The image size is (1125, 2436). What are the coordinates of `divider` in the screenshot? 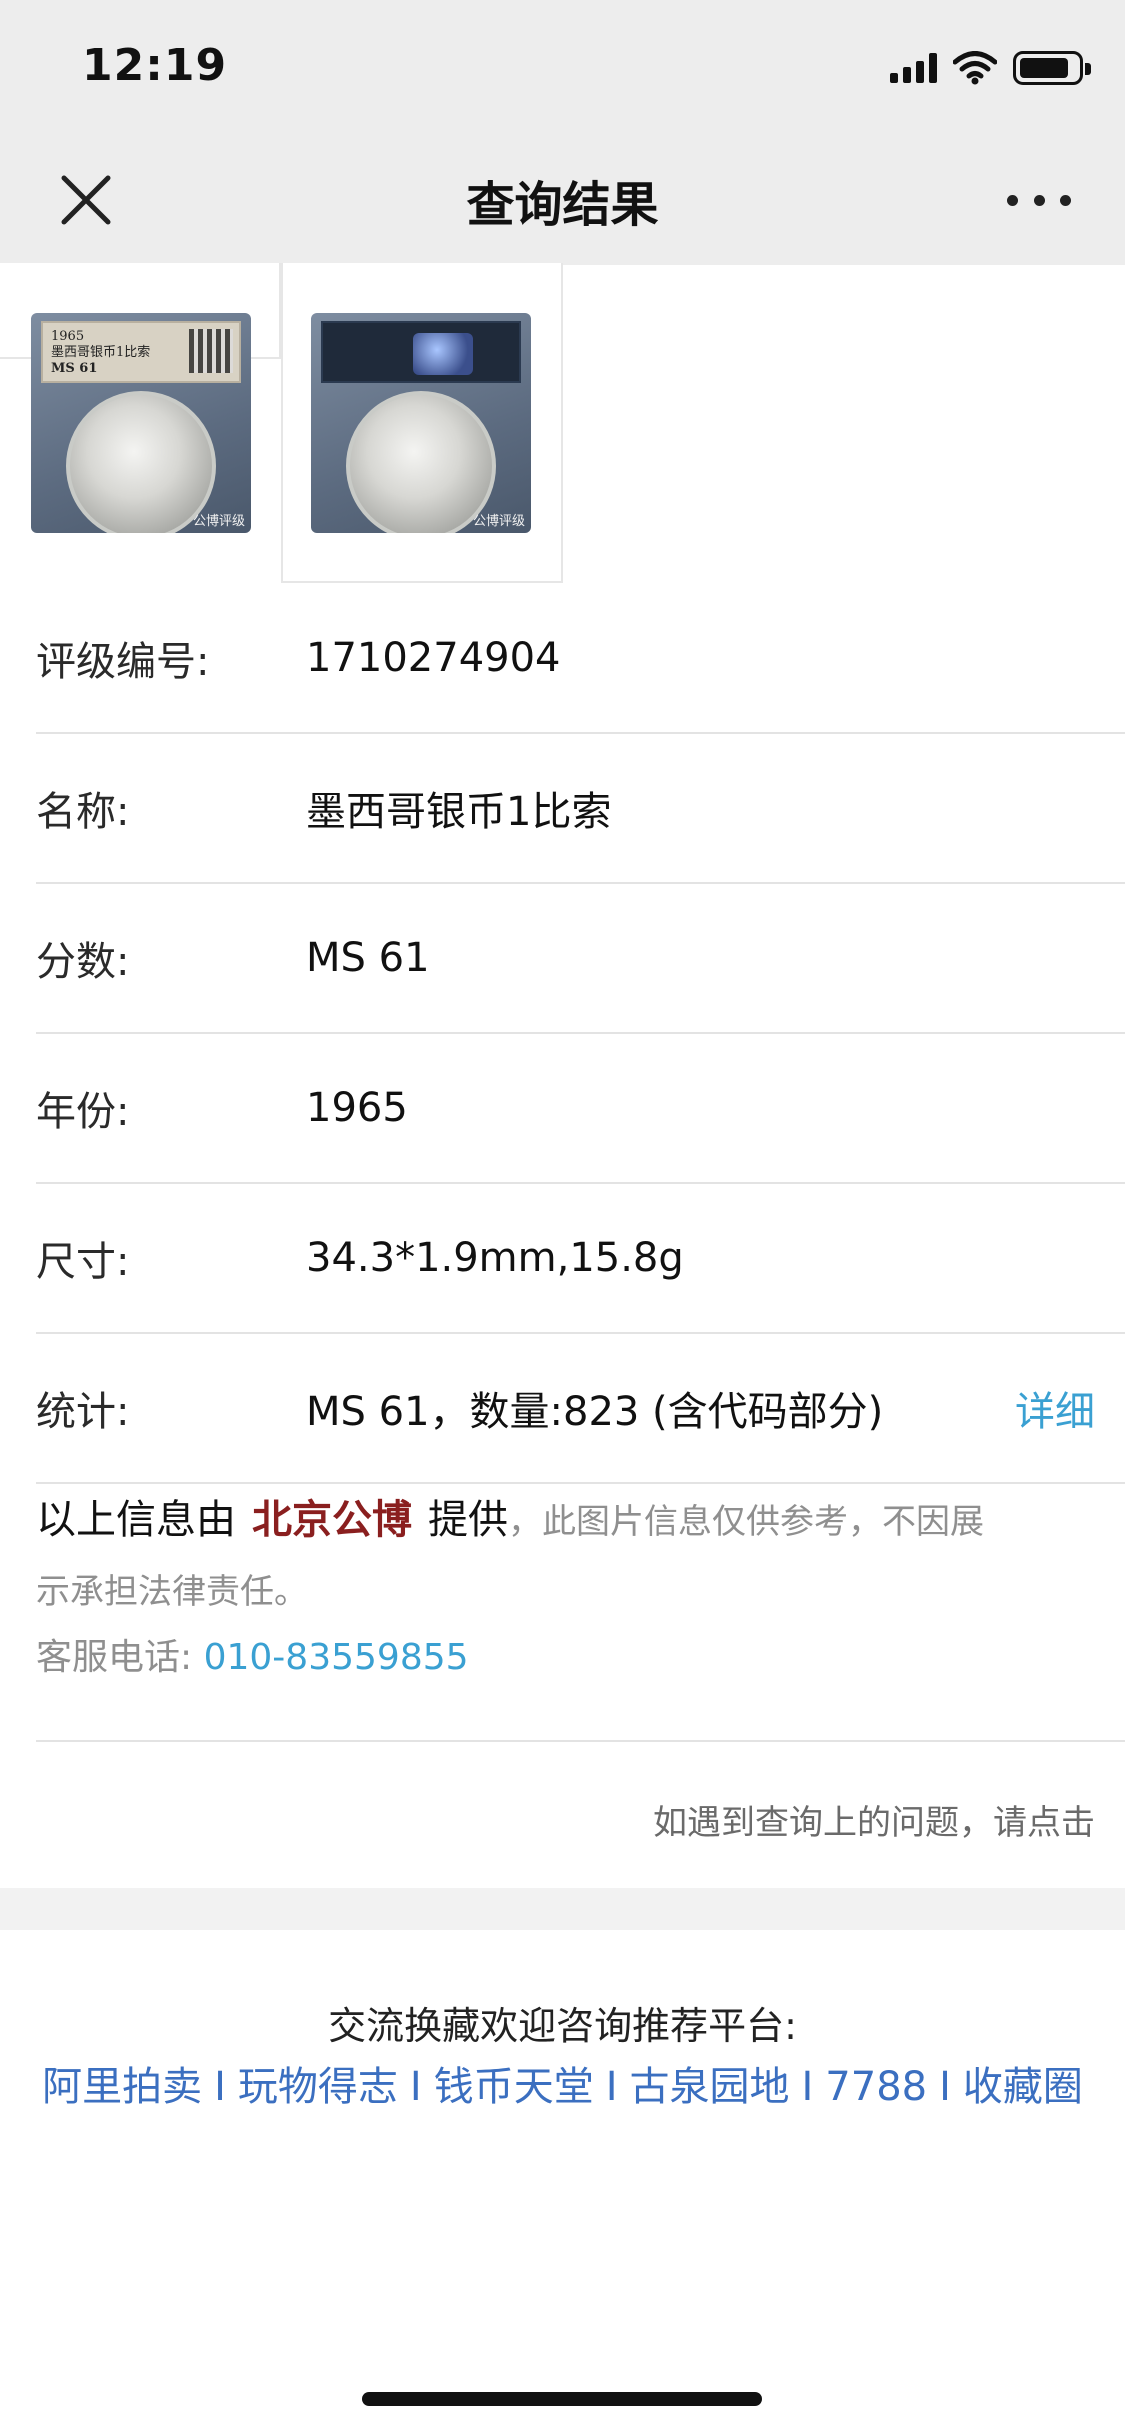 It's located at (580, 1741).